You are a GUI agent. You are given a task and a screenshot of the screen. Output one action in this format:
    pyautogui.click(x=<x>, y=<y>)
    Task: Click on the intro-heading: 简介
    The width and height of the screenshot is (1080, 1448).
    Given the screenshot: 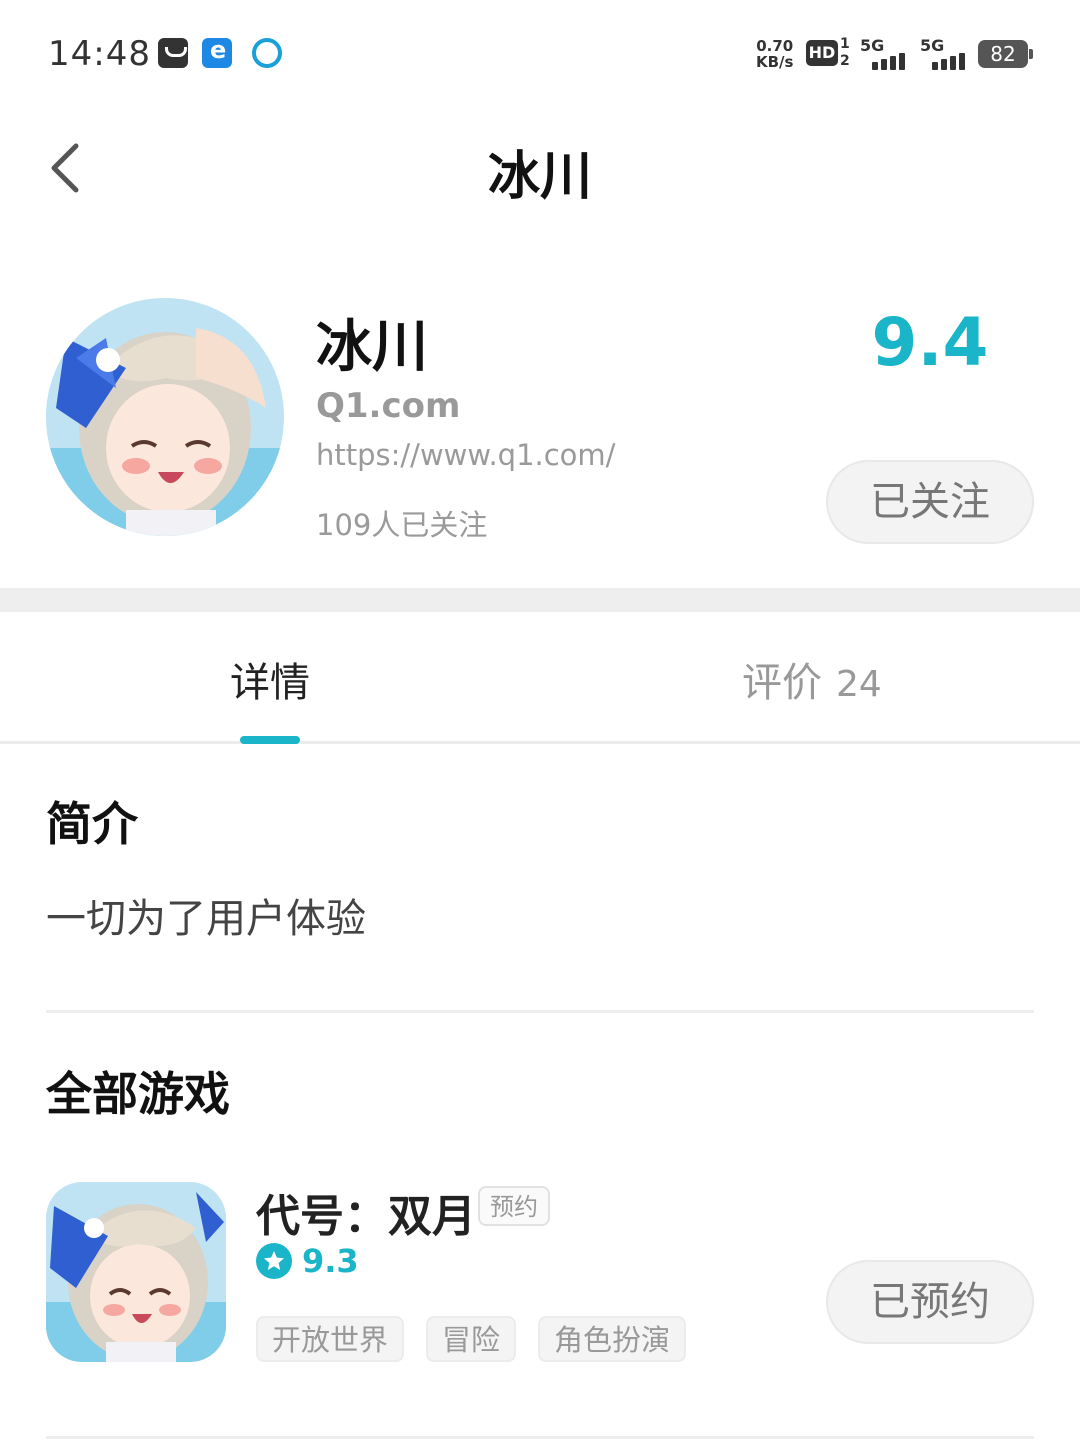 What is the action you would take?
    pyautogui.click(x=92, y=824)
    